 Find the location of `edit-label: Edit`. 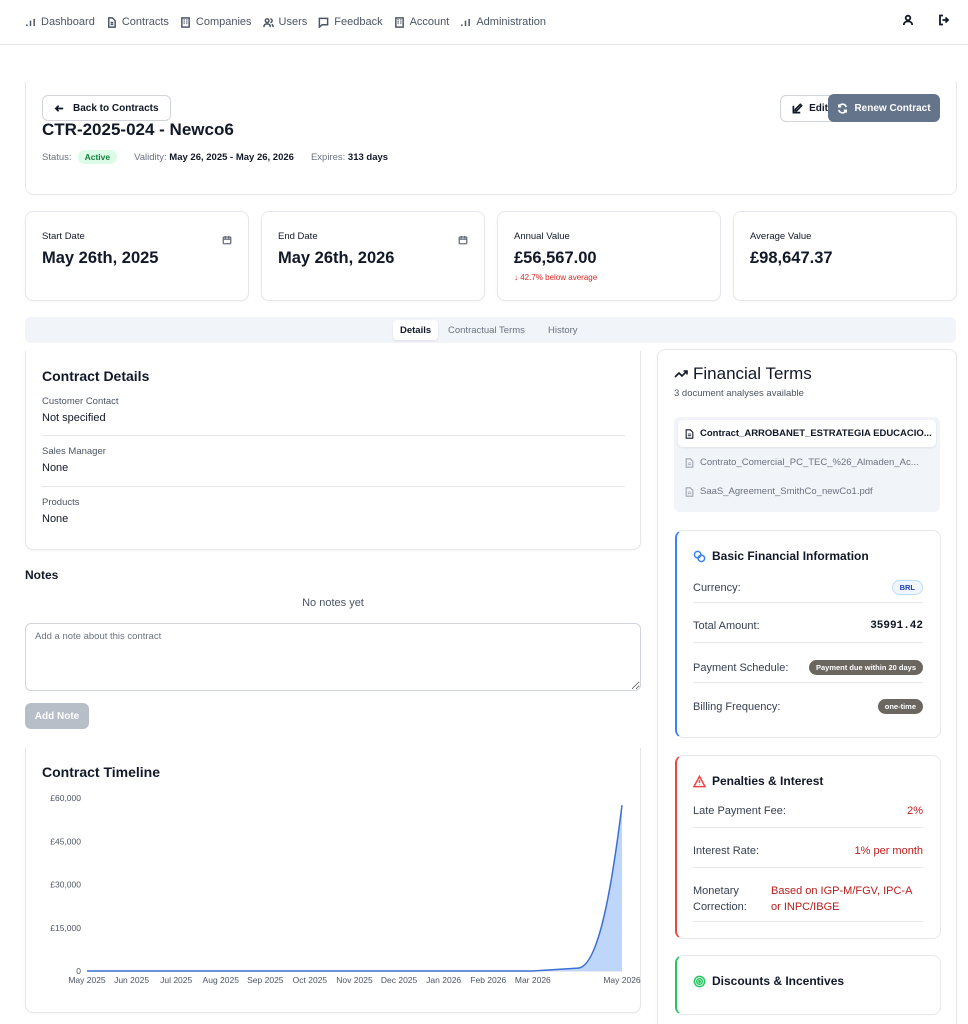

edit-label: Edit is located at coordinates (818, 108).